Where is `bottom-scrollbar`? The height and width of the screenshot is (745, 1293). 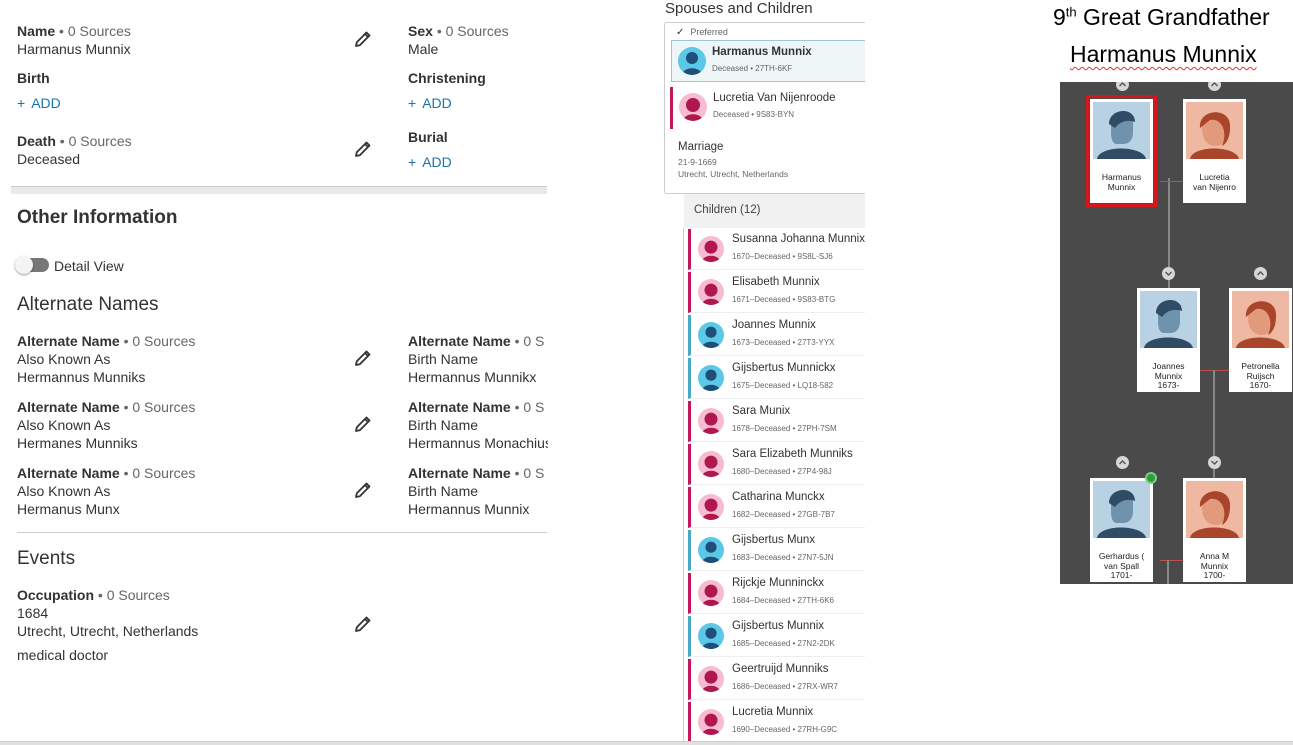 bottom-scrollbar is located at coordinates (646, 743).